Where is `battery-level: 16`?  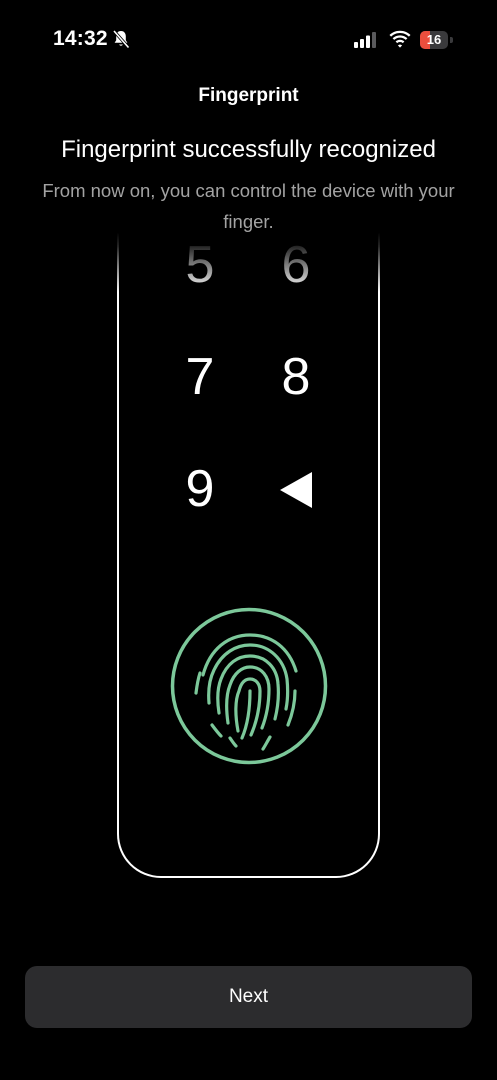
battery-level: 16 is located at coordinates (434, 39).